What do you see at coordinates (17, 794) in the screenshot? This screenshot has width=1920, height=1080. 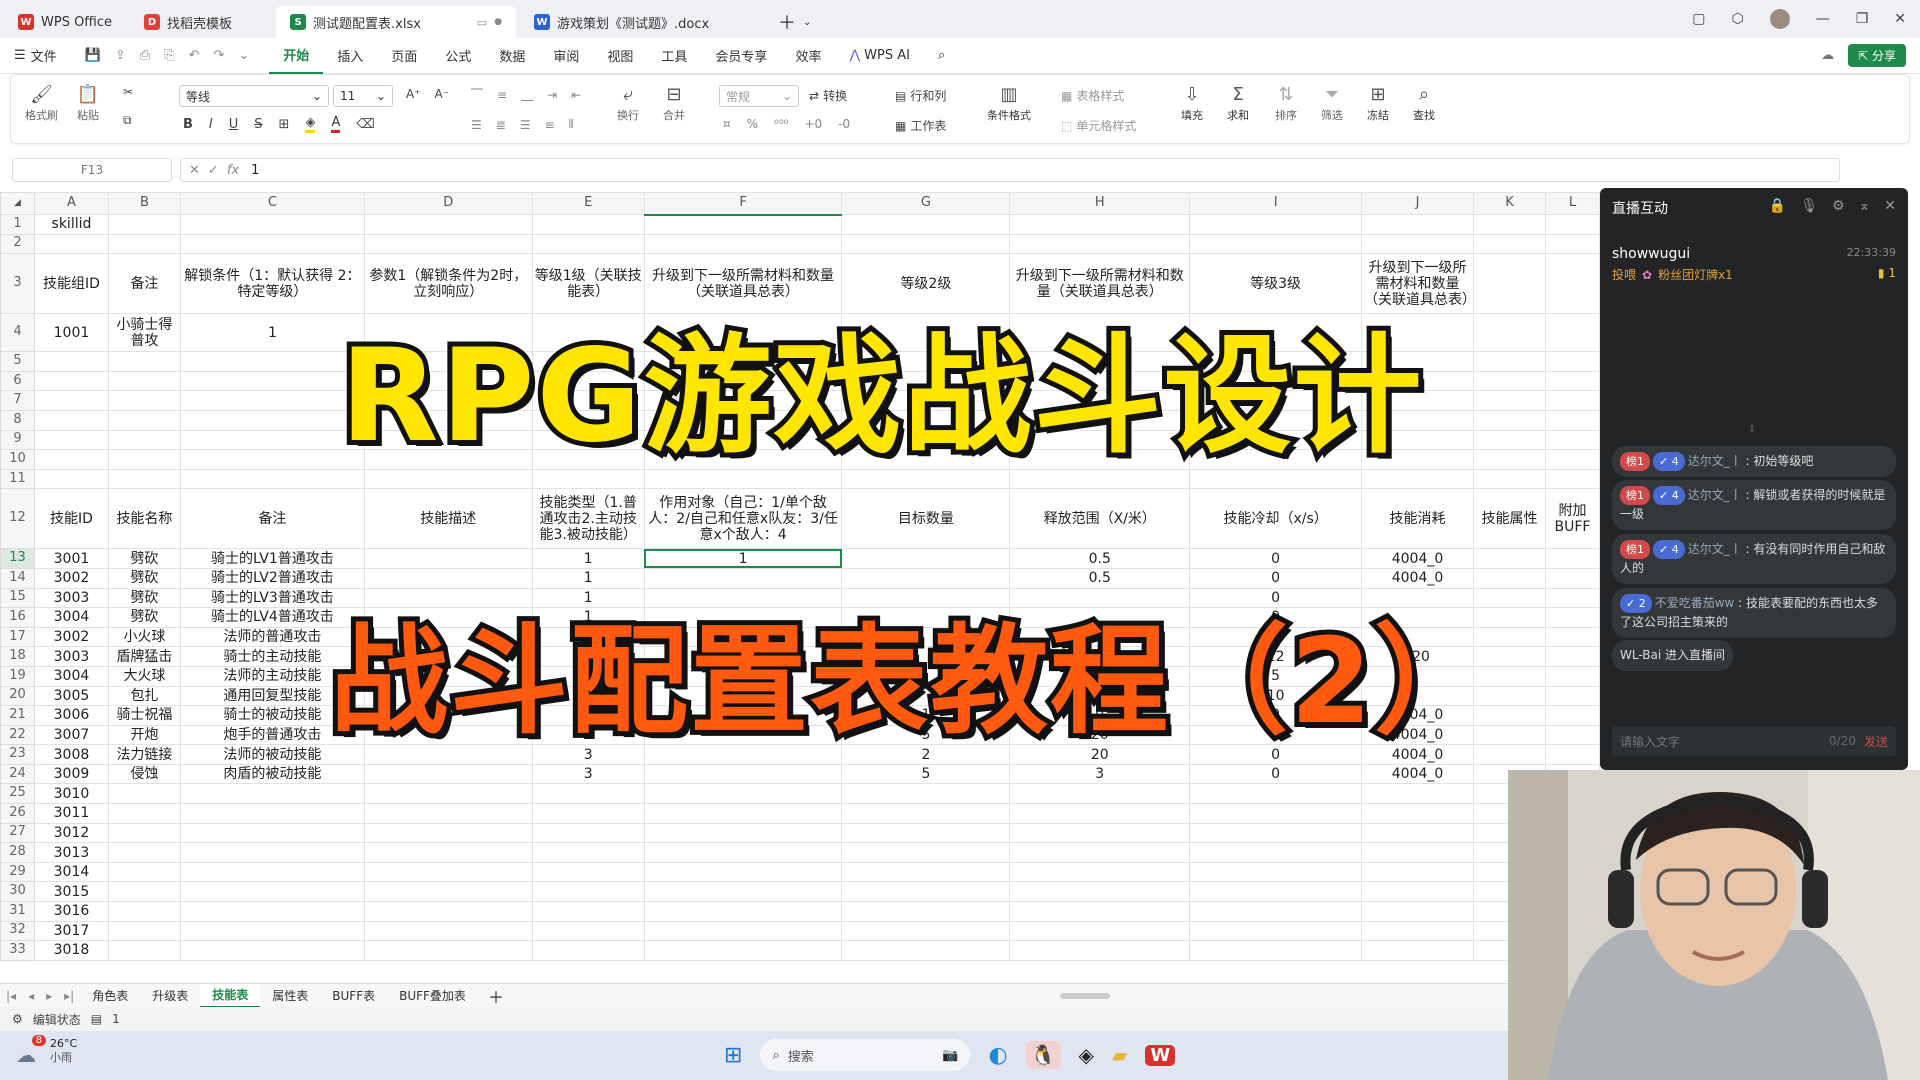 I see `row-header: 25` at bounding box center [17, 794].